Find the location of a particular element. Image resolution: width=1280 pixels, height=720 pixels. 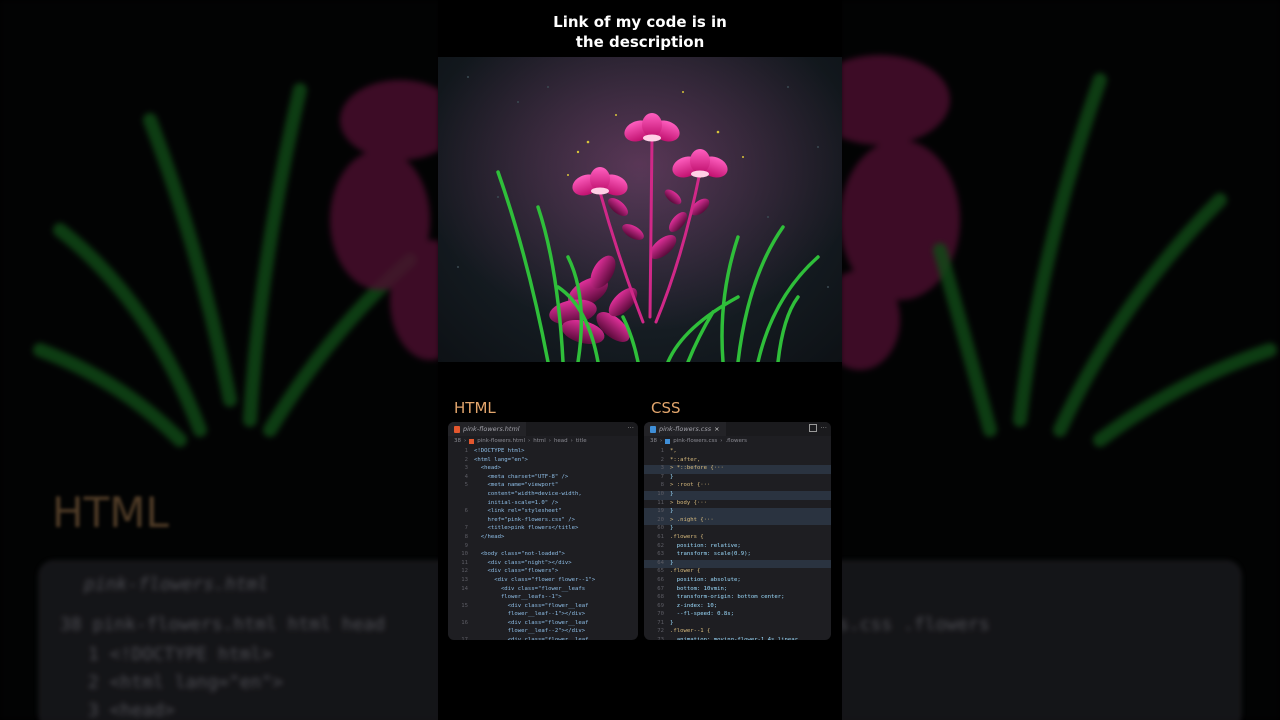

code-line: 12 <div class="flowers"> is located at coordinates (543, 572).